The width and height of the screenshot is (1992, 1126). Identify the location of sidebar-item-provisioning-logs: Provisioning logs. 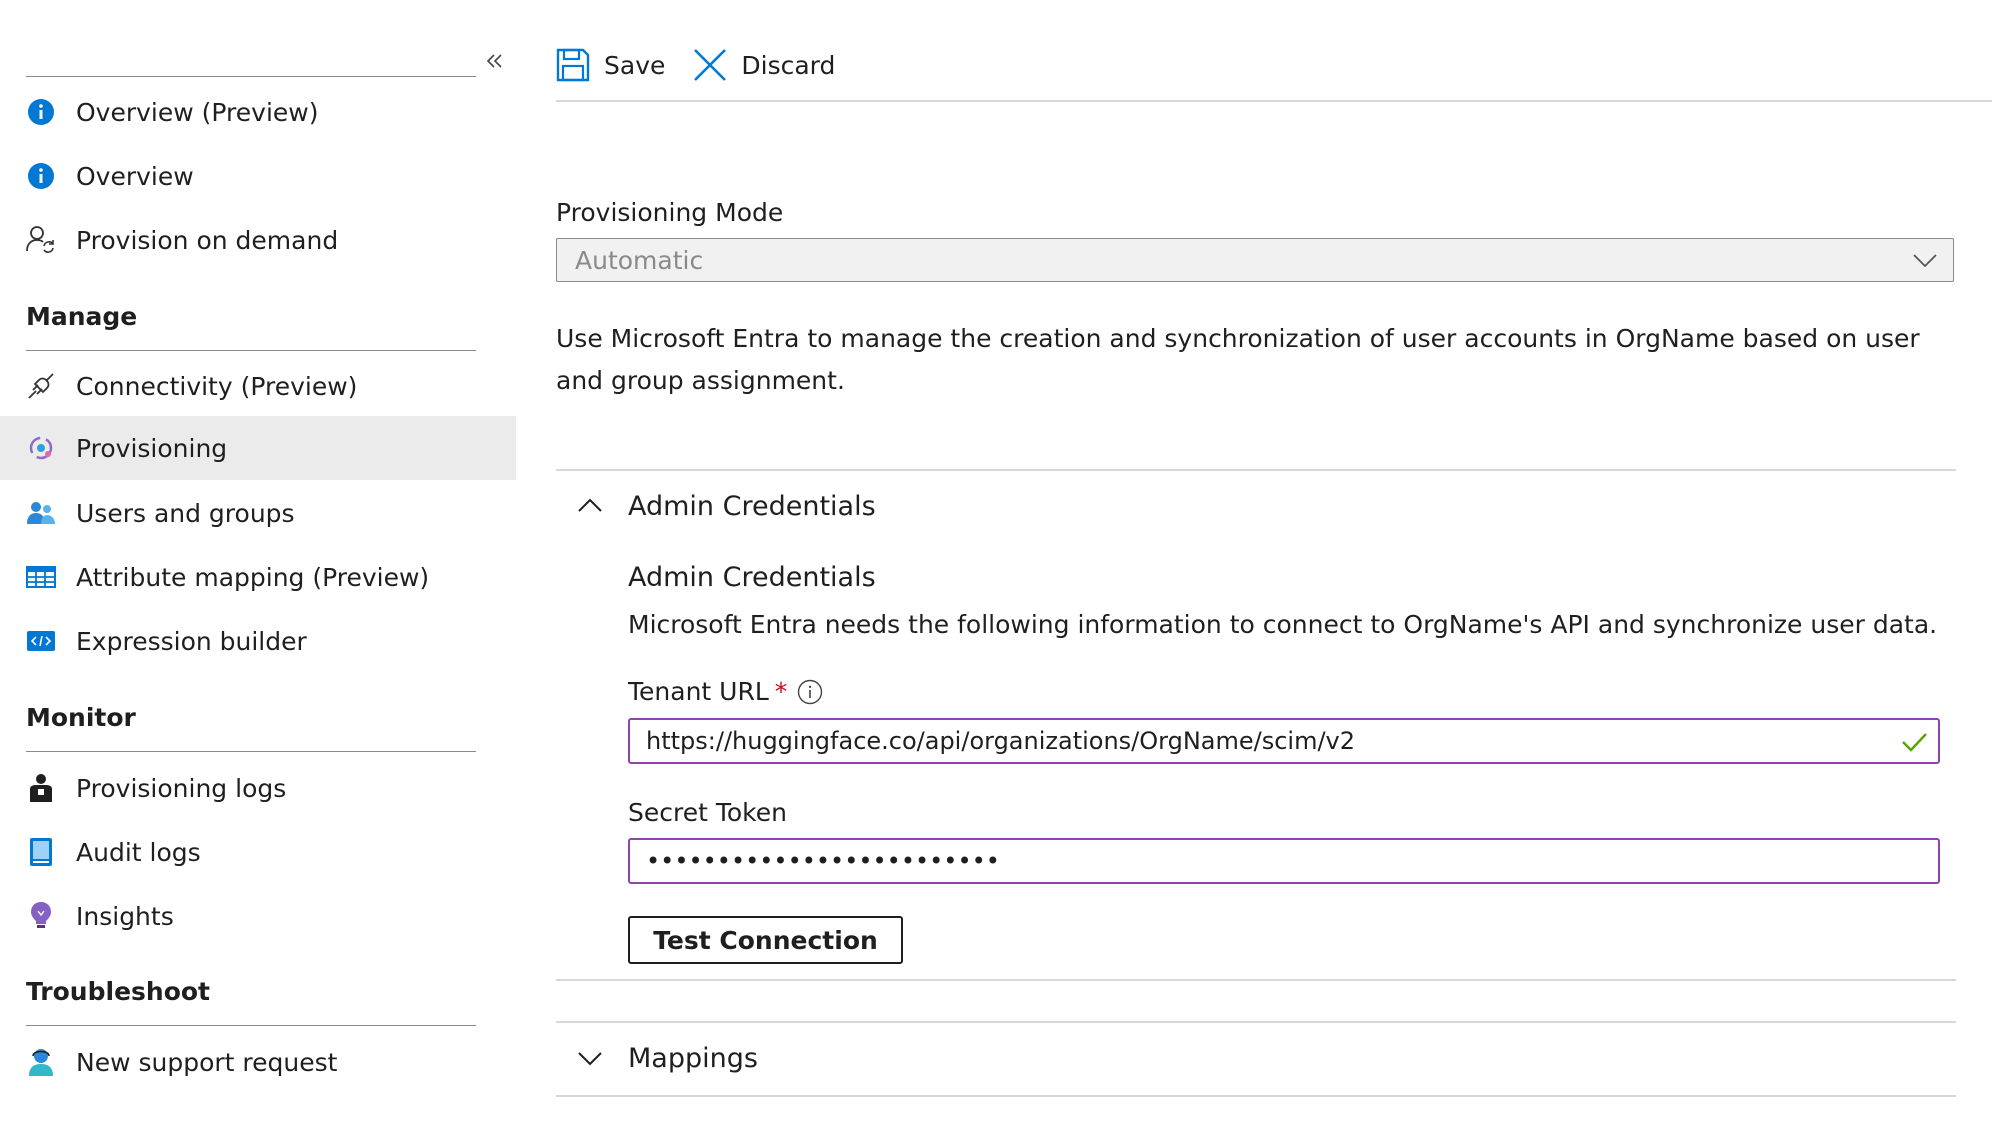
(258, 788).